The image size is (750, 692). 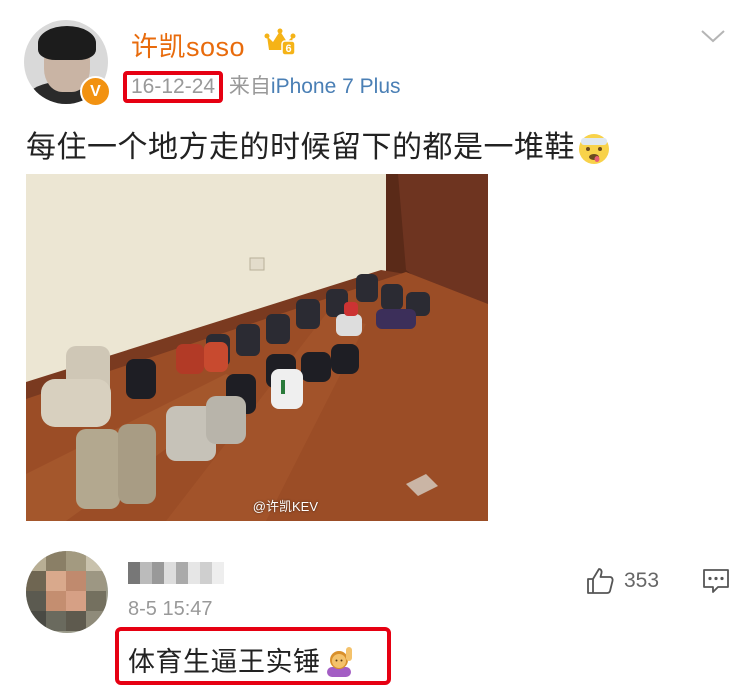 I want to click on person-raising-hand-emoji-icon, so click(x=339, y=662).